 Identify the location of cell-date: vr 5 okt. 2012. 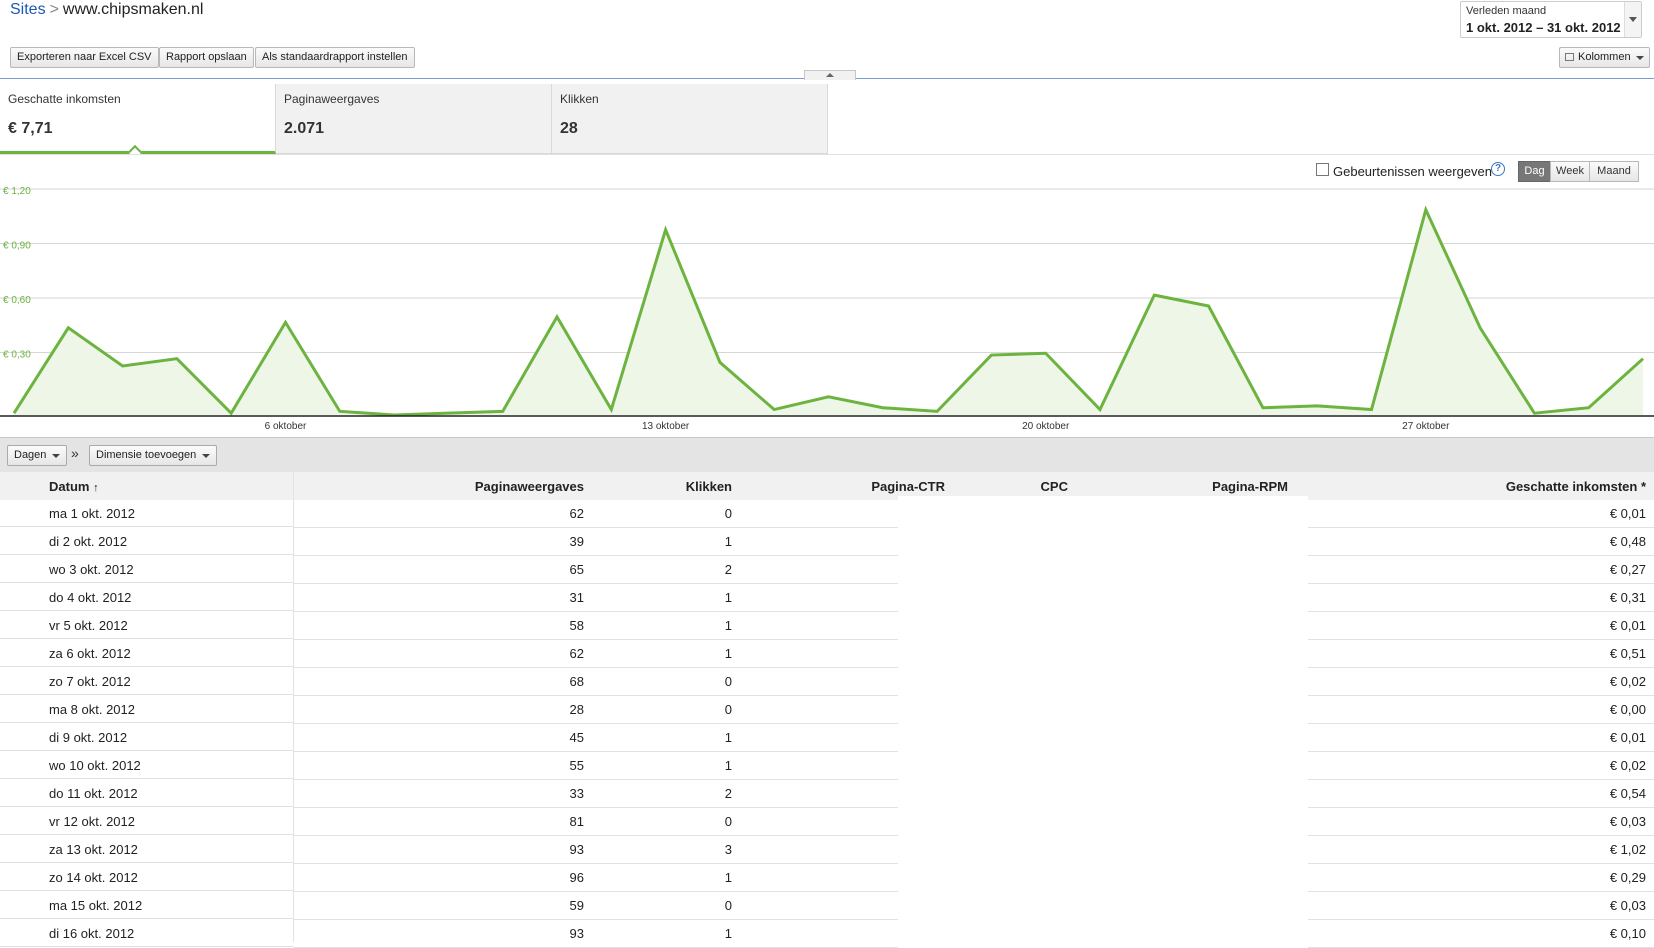
(147, 625).